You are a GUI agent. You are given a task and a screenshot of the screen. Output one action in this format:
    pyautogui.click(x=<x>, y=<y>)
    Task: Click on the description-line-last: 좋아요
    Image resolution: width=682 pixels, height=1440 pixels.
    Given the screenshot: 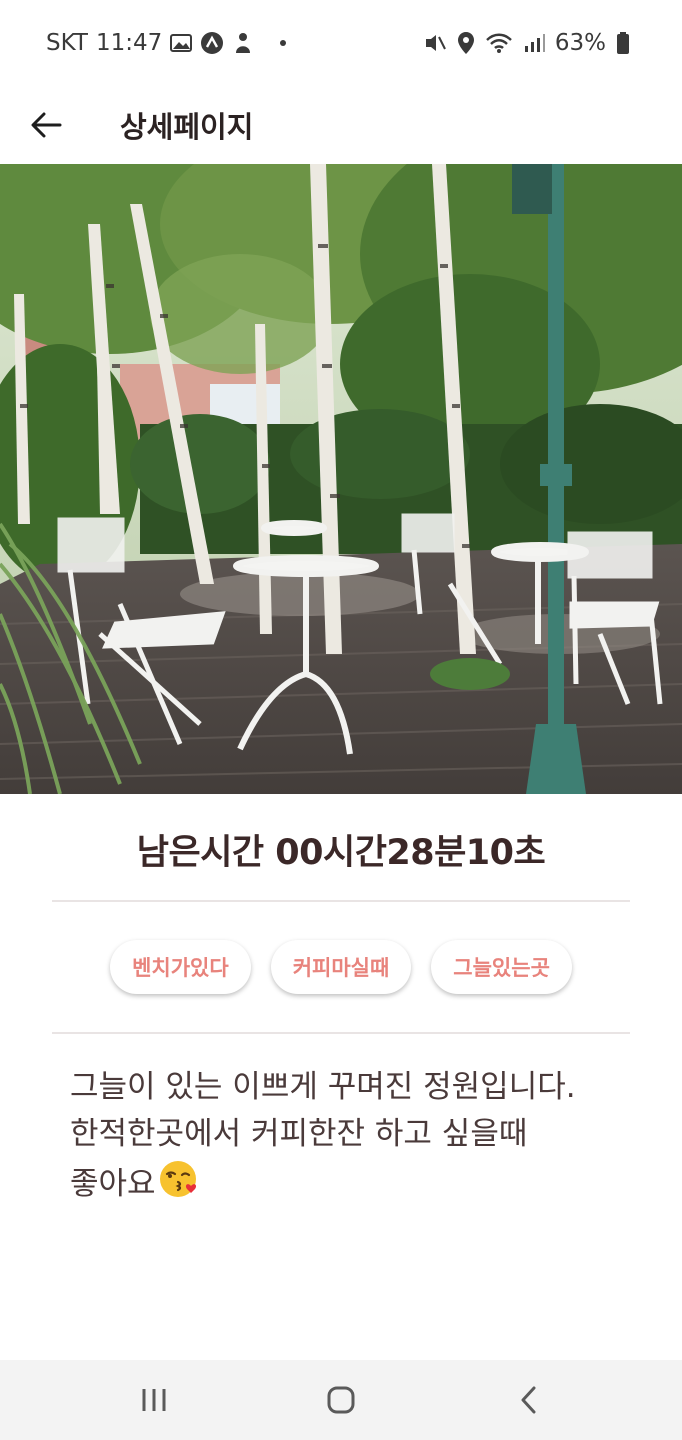 What is the action you would take?
    pyautogui.click(x=350, y=1186)
    